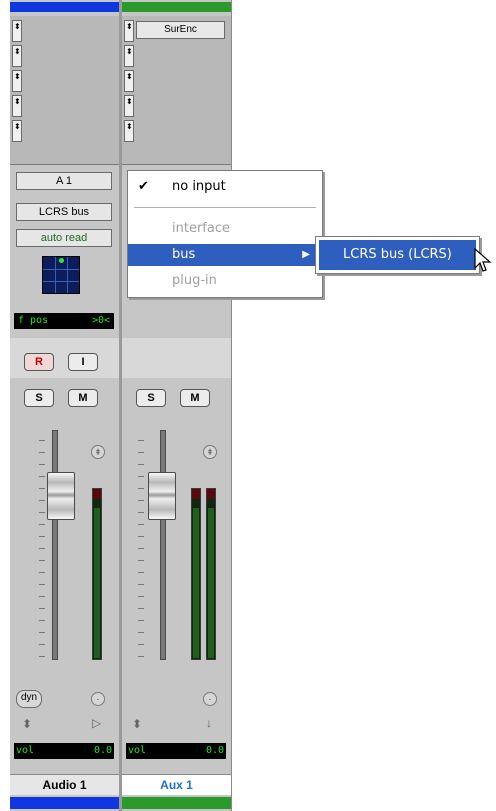 The height and width of the screenshot is (811, 496). I want to click on pan-display: f pos >0<, so click(64, 321).